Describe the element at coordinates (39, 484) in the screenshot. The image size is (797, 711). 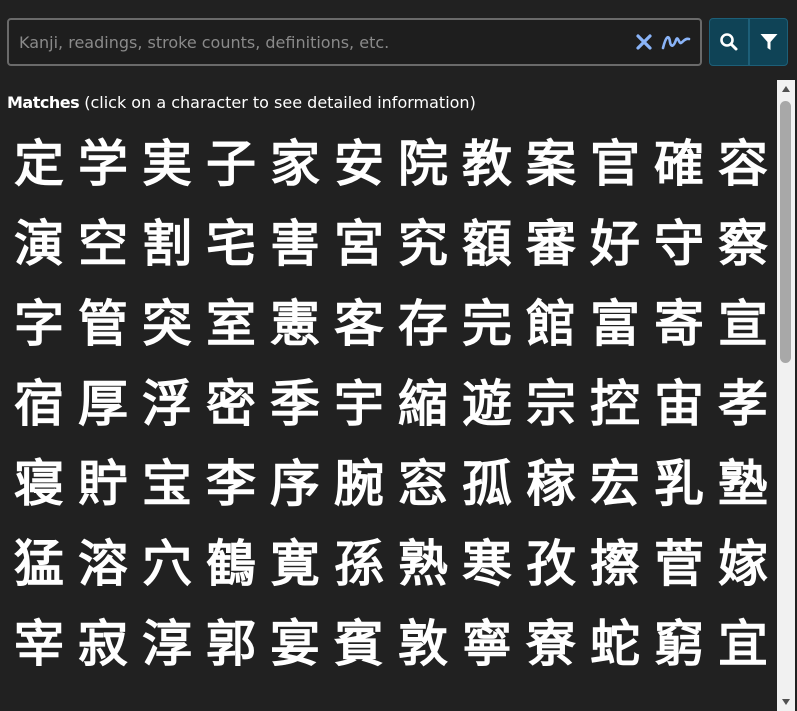
I see `kanji-result: 寝` at that location.